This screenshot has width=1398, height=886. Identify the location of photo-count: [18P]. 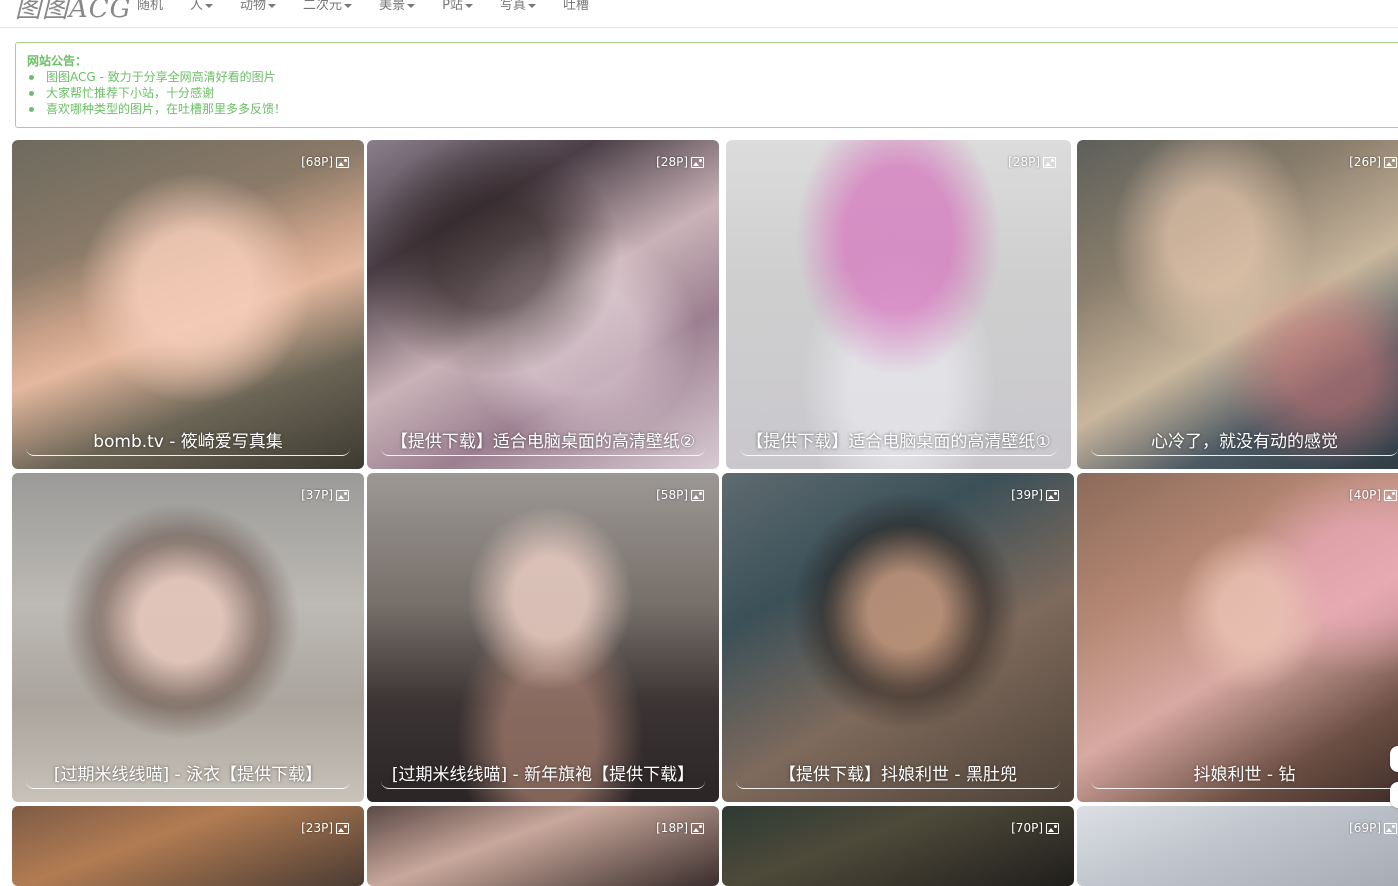
(680, 828).